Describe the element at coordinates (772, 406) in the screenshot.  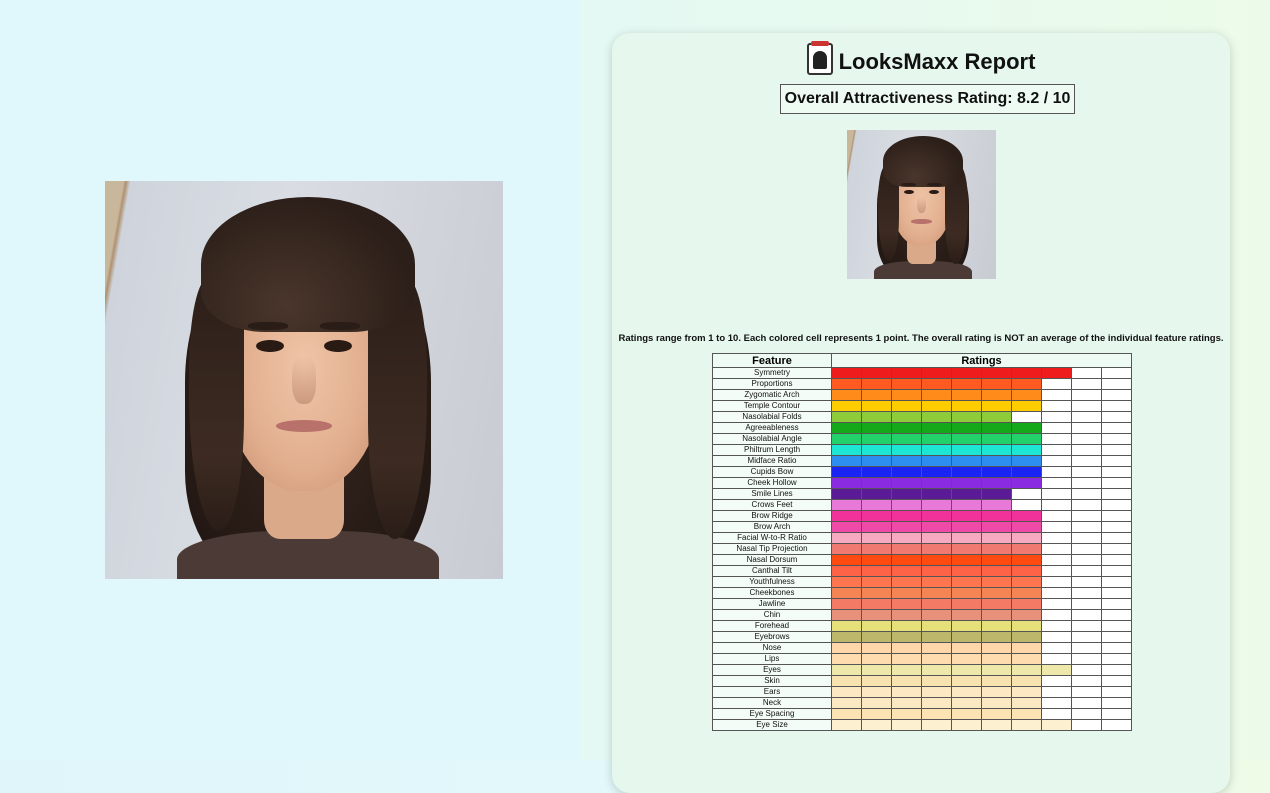
I see `feature-name: Temple Contour` at that location.